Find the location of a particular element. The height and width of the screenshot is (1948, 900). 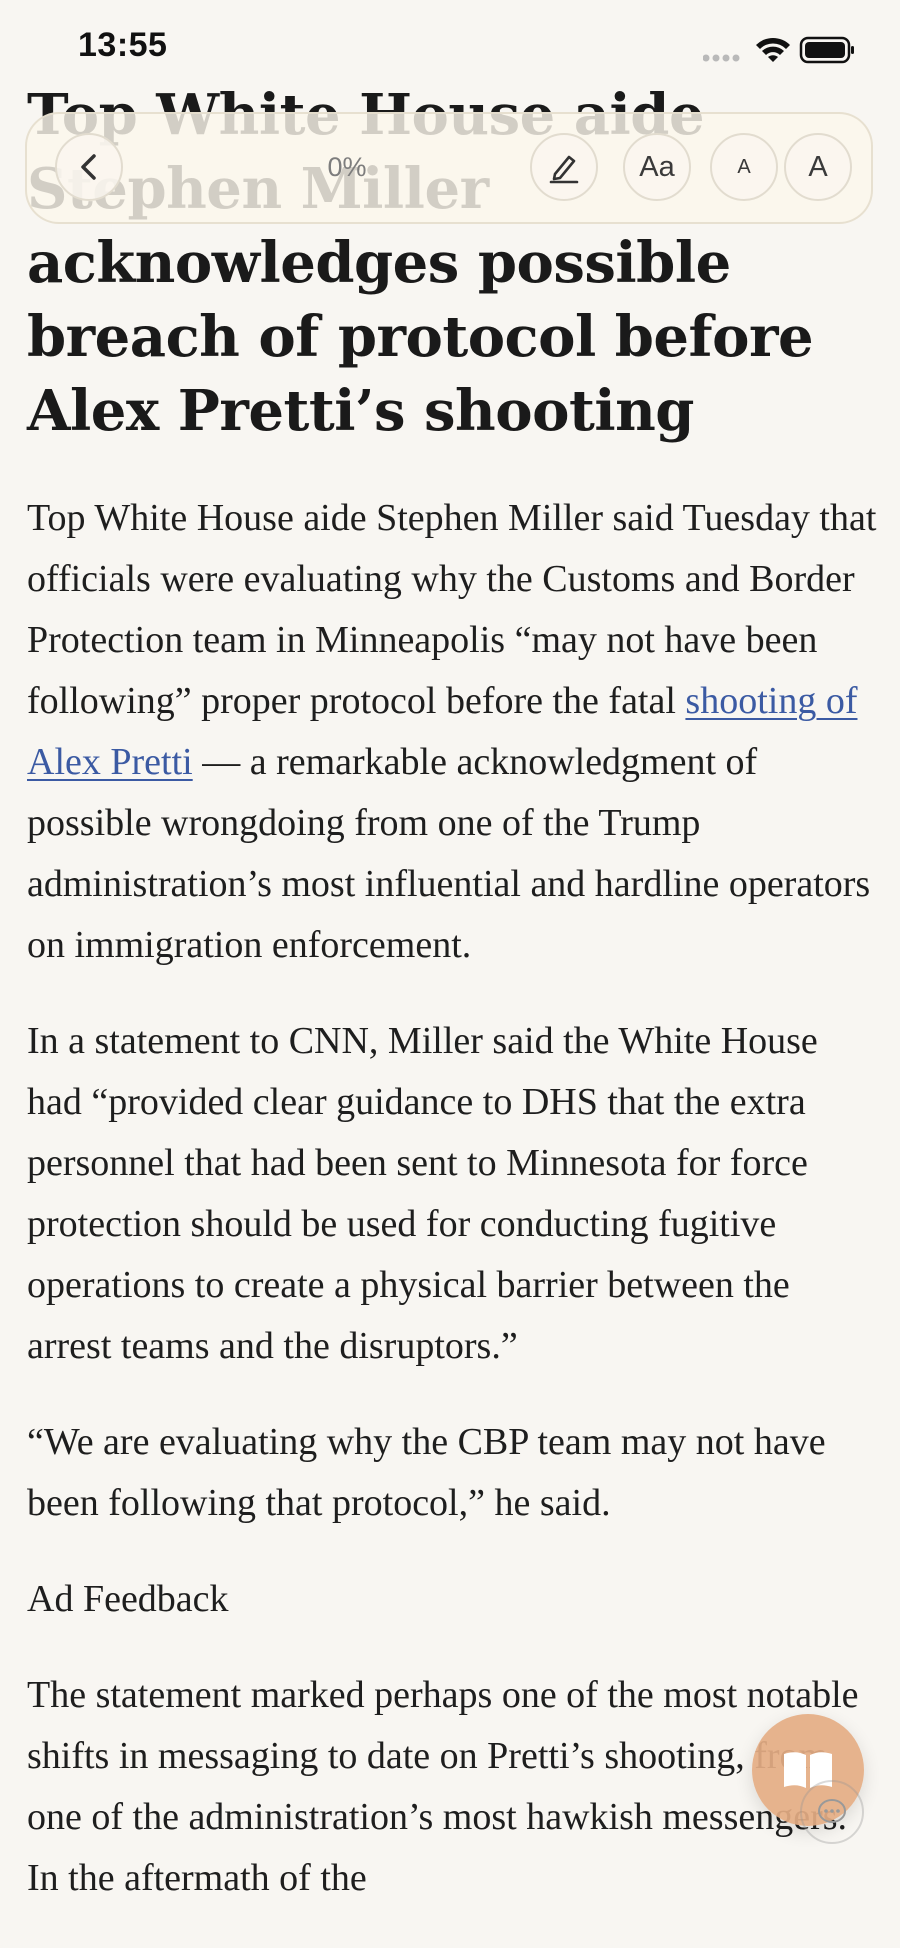

battery-icon is located at coordinates (826, 50).